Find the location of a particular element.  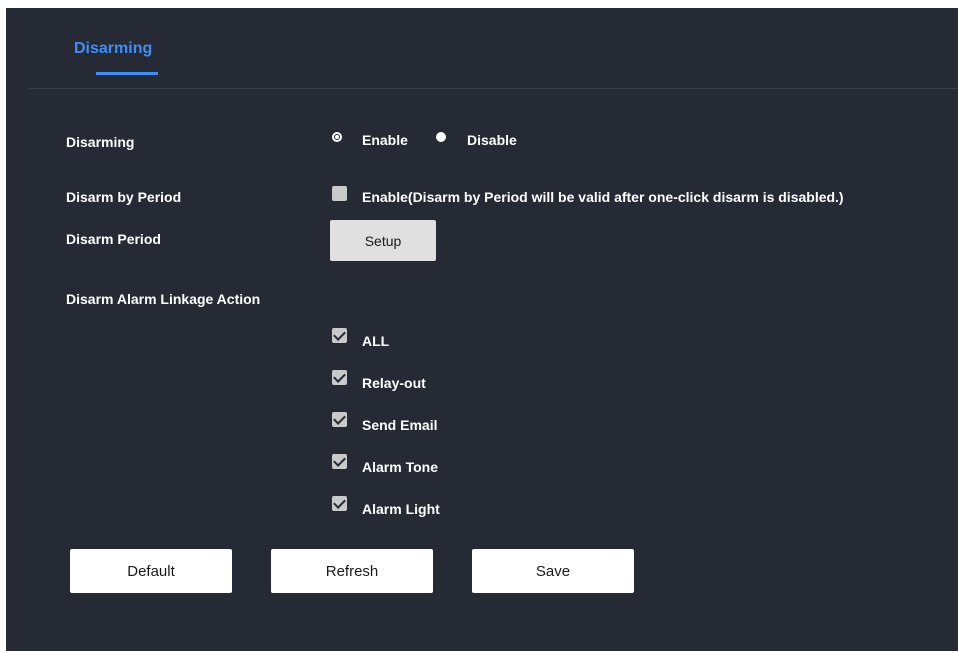

linkage-relay-out-label: Relay-out is located at coordinates (394, 383).